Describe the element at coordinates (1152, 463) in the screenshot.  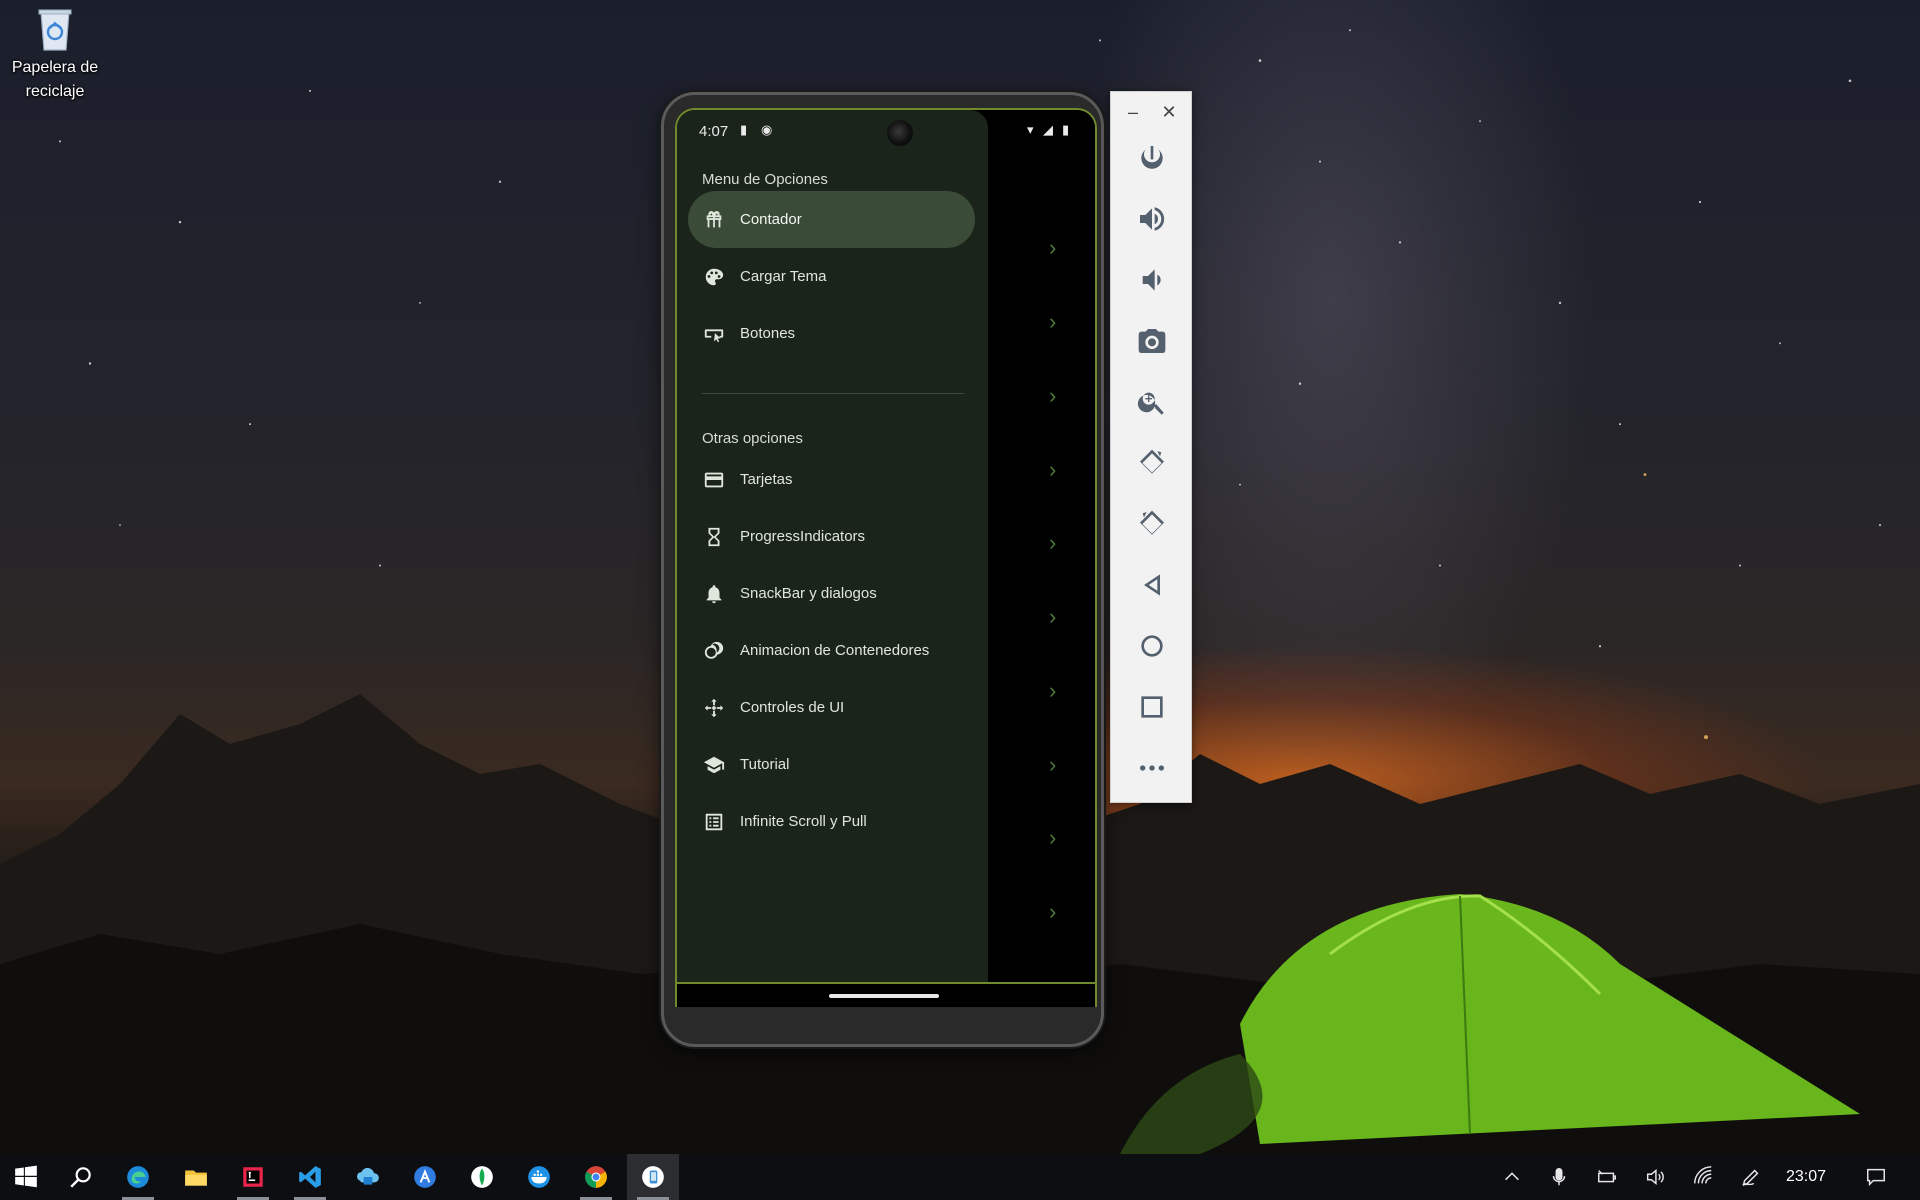
I see `rotate-left-button` at that location.